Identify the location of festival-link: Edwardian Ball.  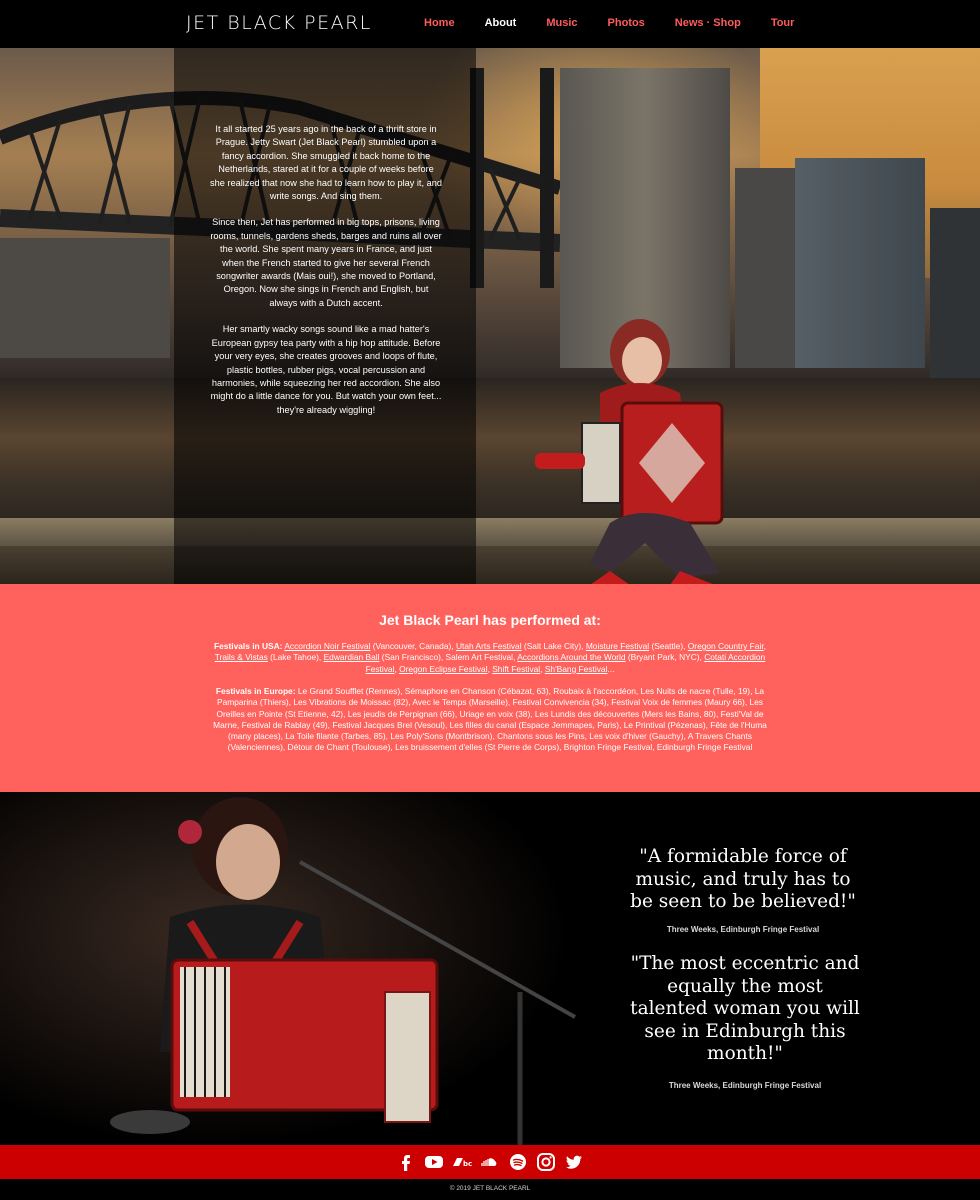
(352, 657).